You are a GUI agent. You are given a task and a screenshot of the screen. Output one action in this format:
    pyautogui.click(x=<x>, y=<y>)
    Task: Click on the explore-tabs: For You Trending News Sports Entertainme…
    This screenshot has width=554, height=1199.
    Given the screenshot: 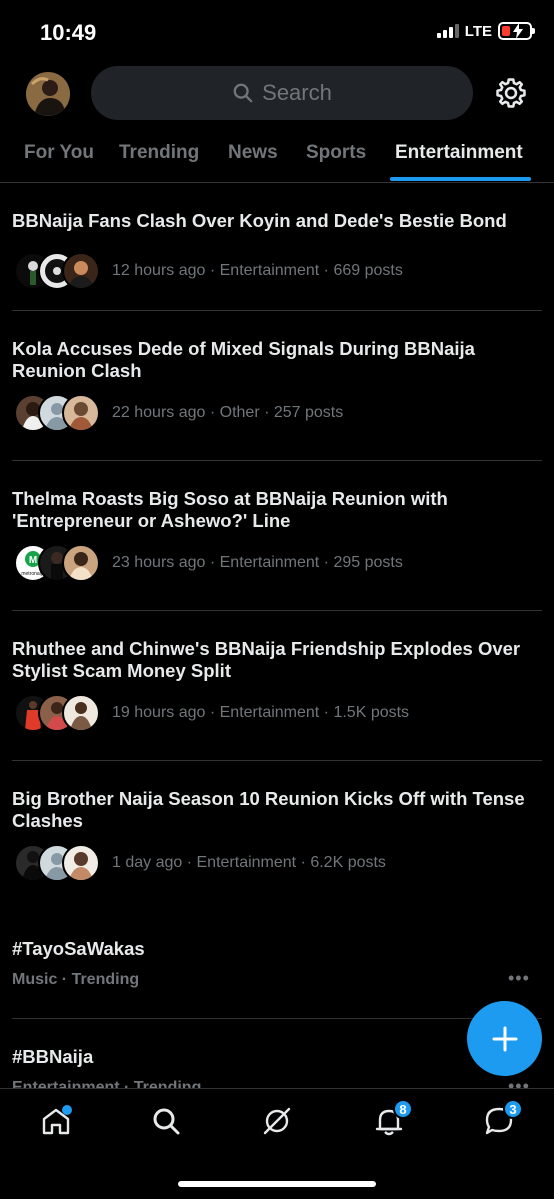 What is the action you would take?
    pyautogui.click(x=277, y=155)
    